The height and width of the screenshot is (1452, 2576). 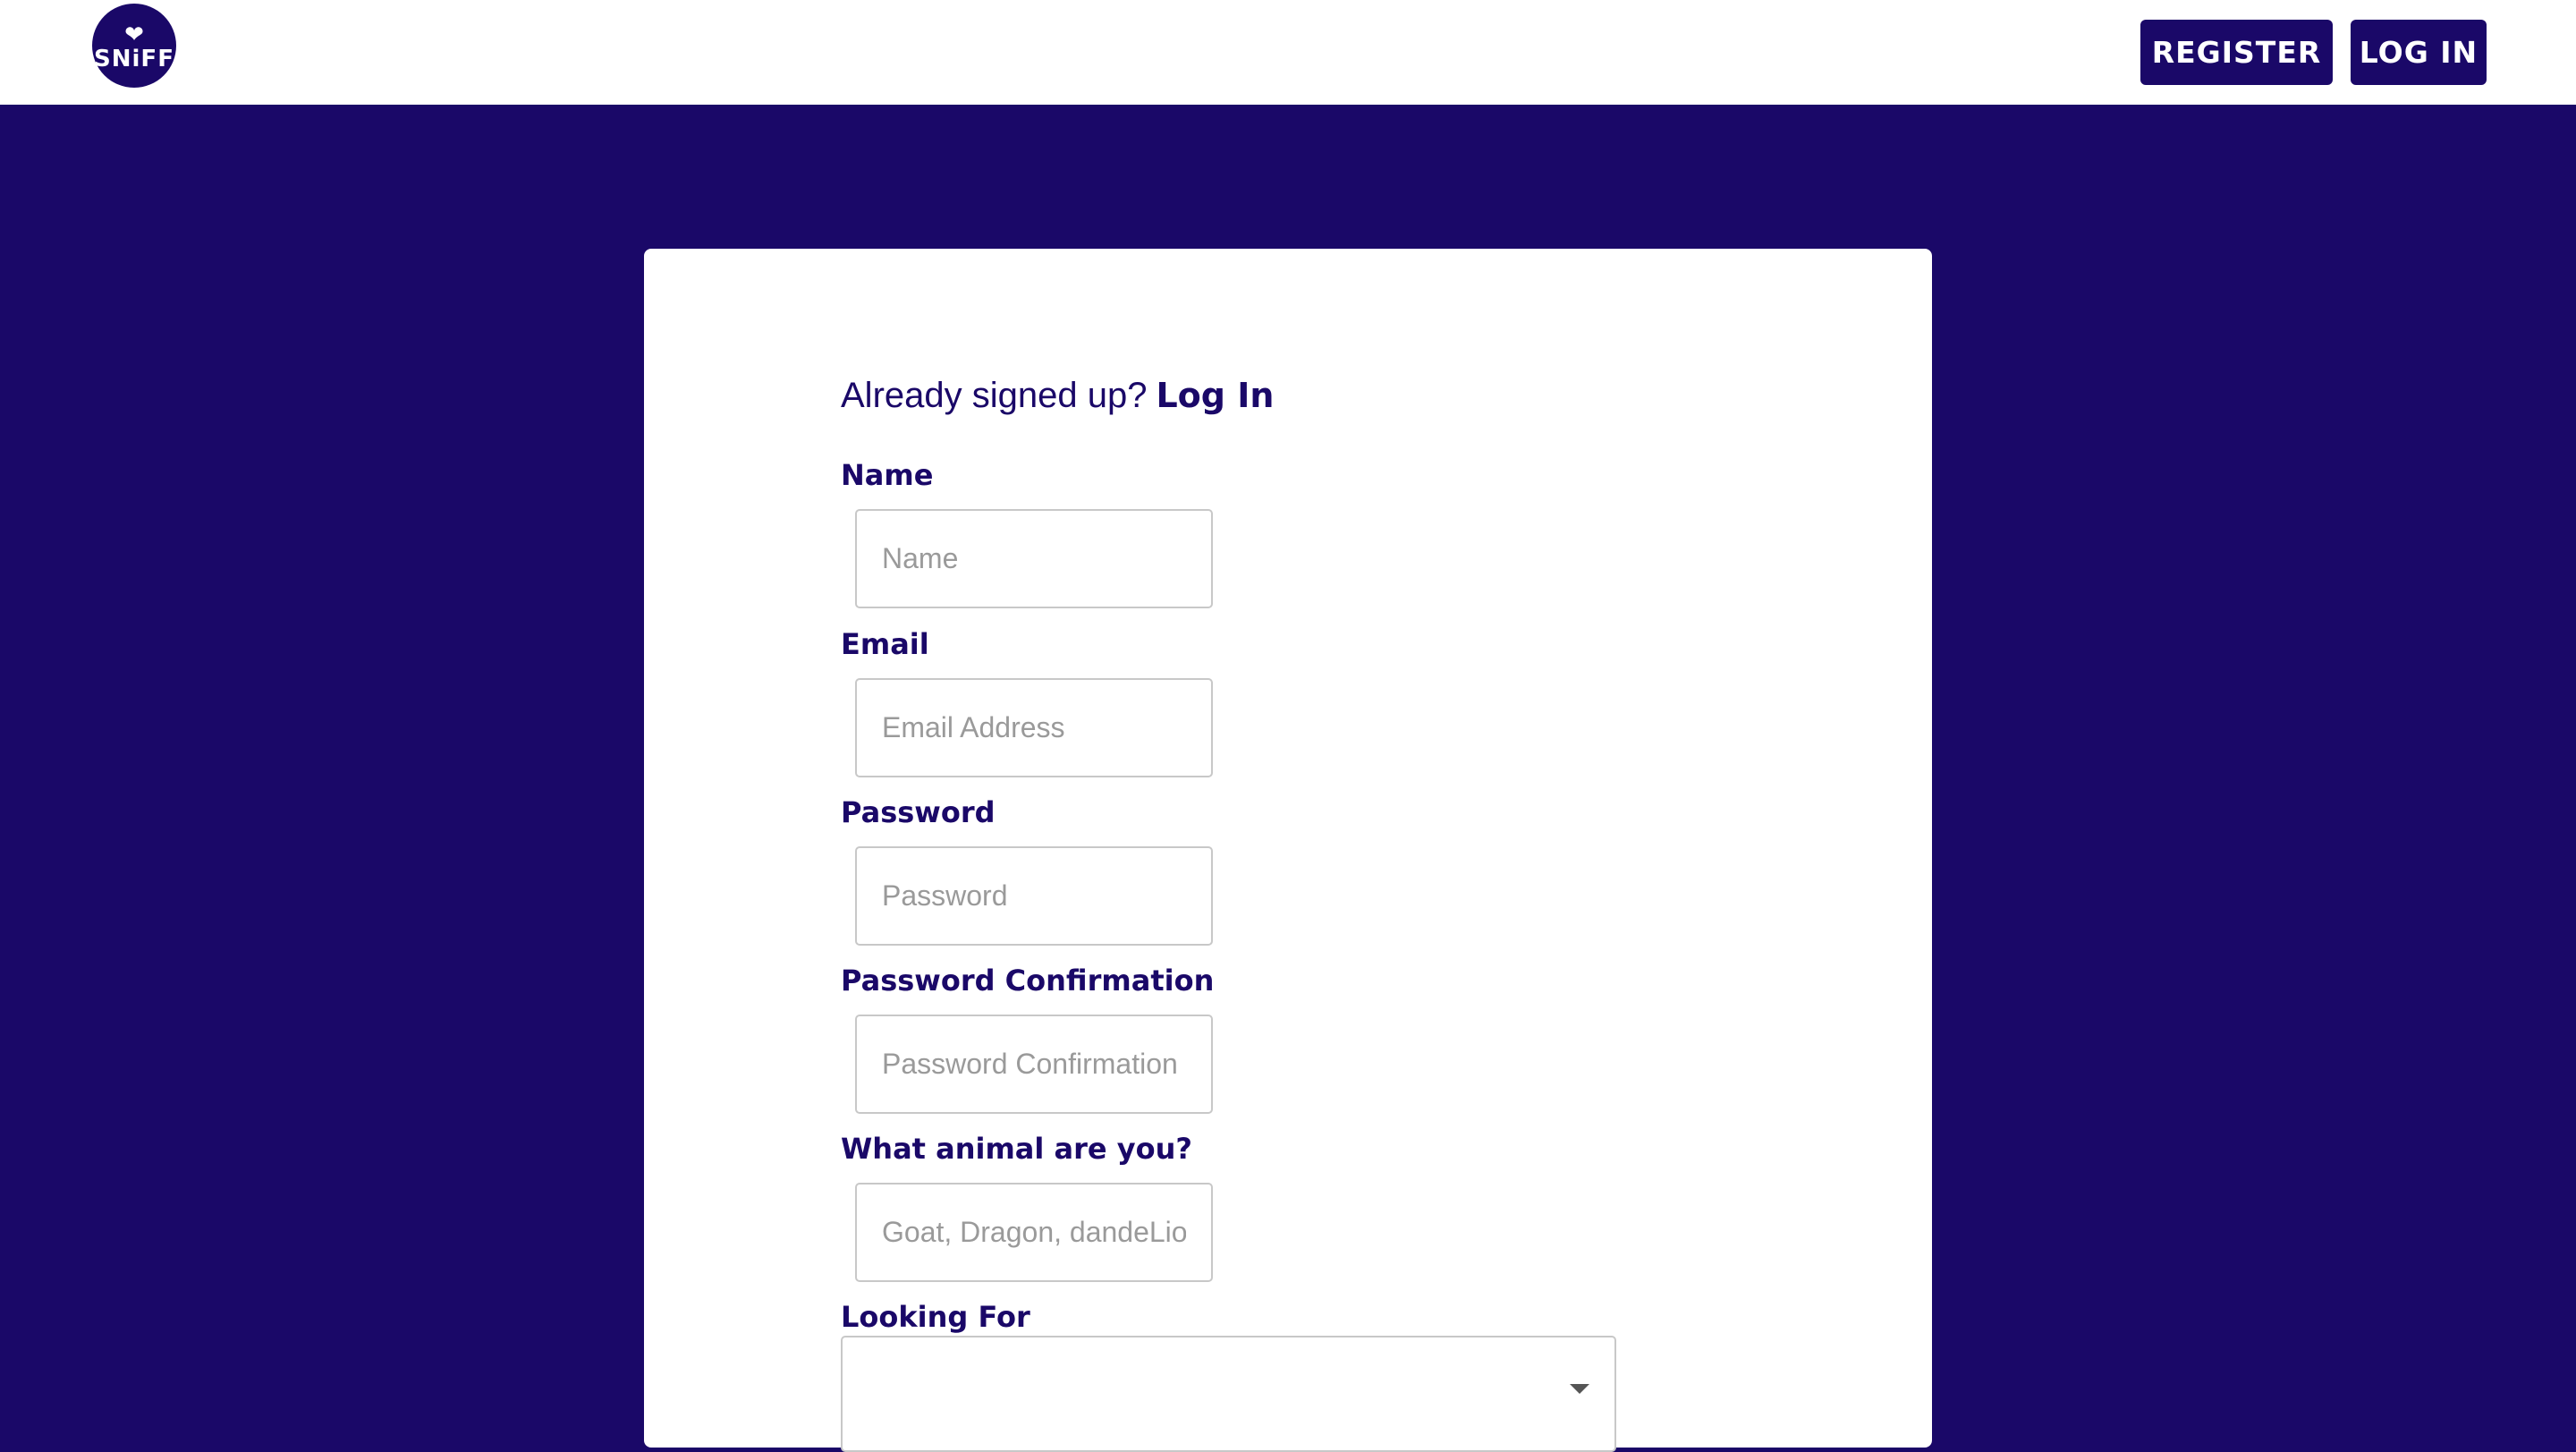 What do you see at coordinates (918, 812) in the screenshot?
I see `password-label: Password` at bounding box center [918, 812].